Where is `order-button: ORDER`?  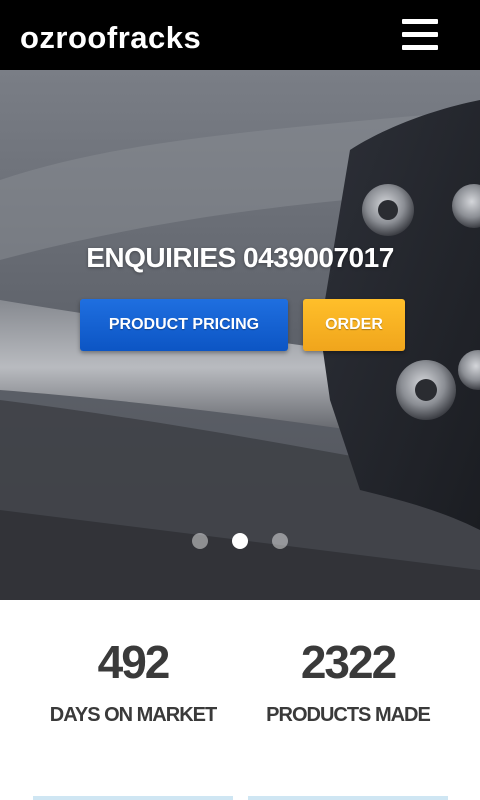
order-button: ORDER is located at coordinates (354, 325).